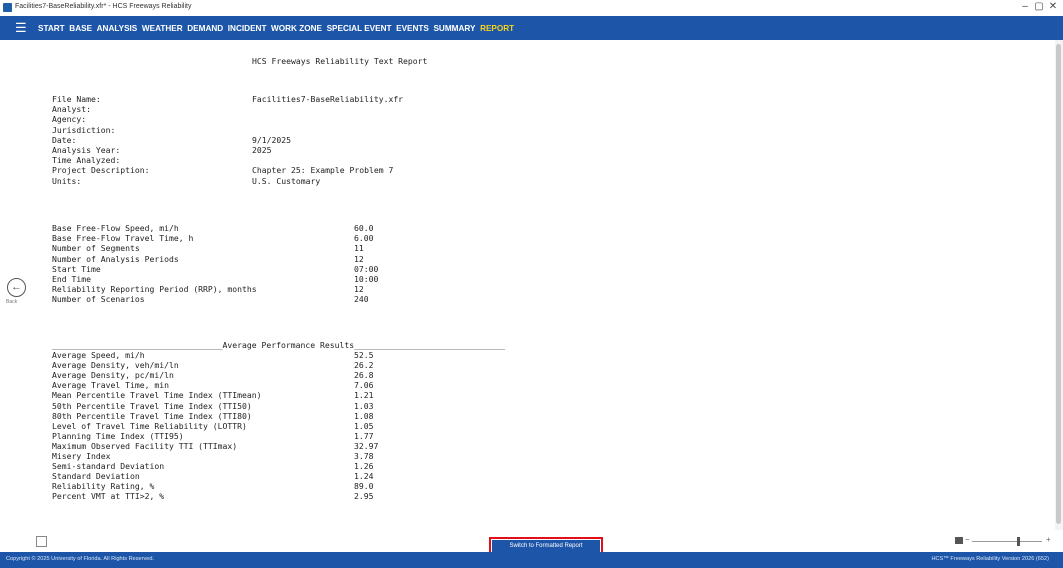 The width and height of the screenshot is (1063, 568). I want to click on result-label: Average Density, pc/mi/ln, so click(113, 375).